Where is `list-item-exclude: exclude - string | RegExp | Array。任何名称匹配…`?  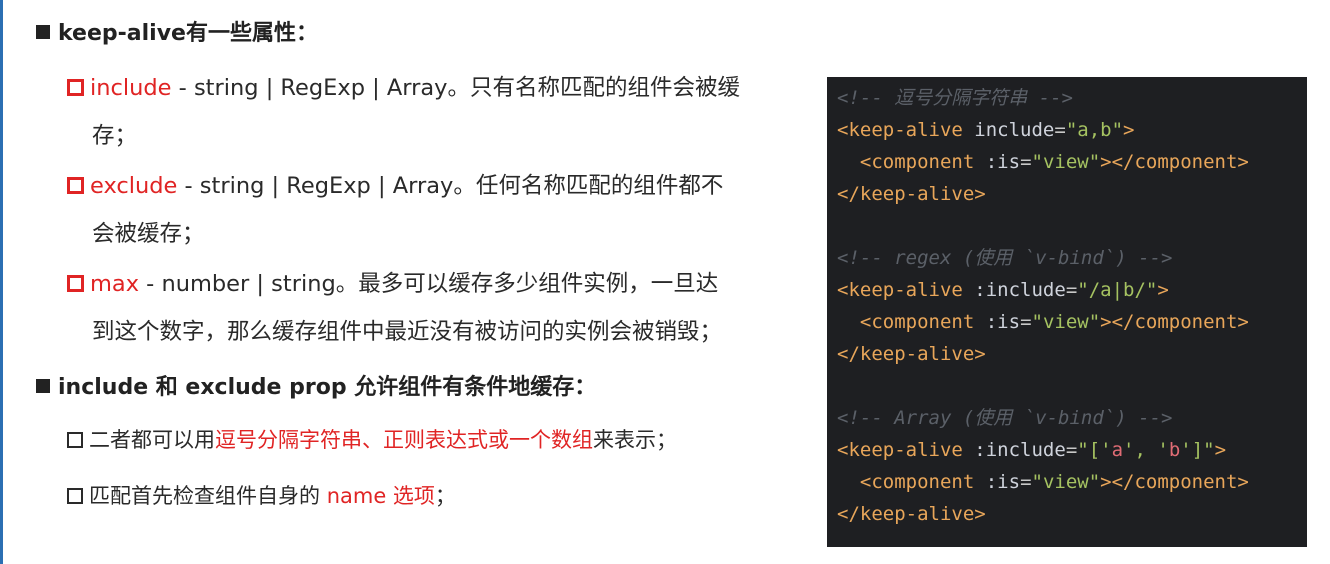 list-item-exclude: exclude - string | RegExp | Array。任何名称匹配… is located at coordinates (437, 210).